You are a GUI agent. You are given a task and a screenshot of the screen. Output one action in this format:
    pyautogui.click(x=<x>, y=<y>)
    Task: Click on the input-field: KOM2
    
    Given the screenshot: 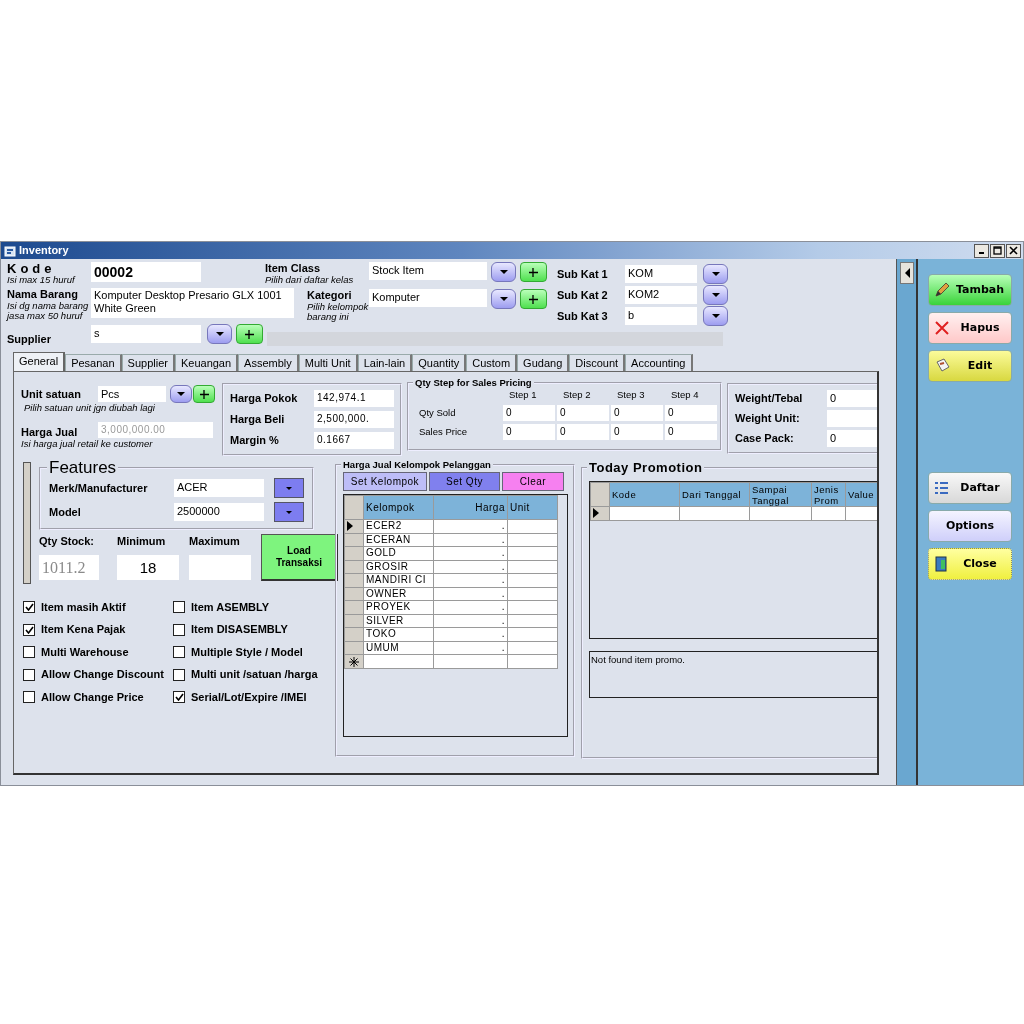 What is the action you would take?
    pyautogui.click(x=661, y=295)
    